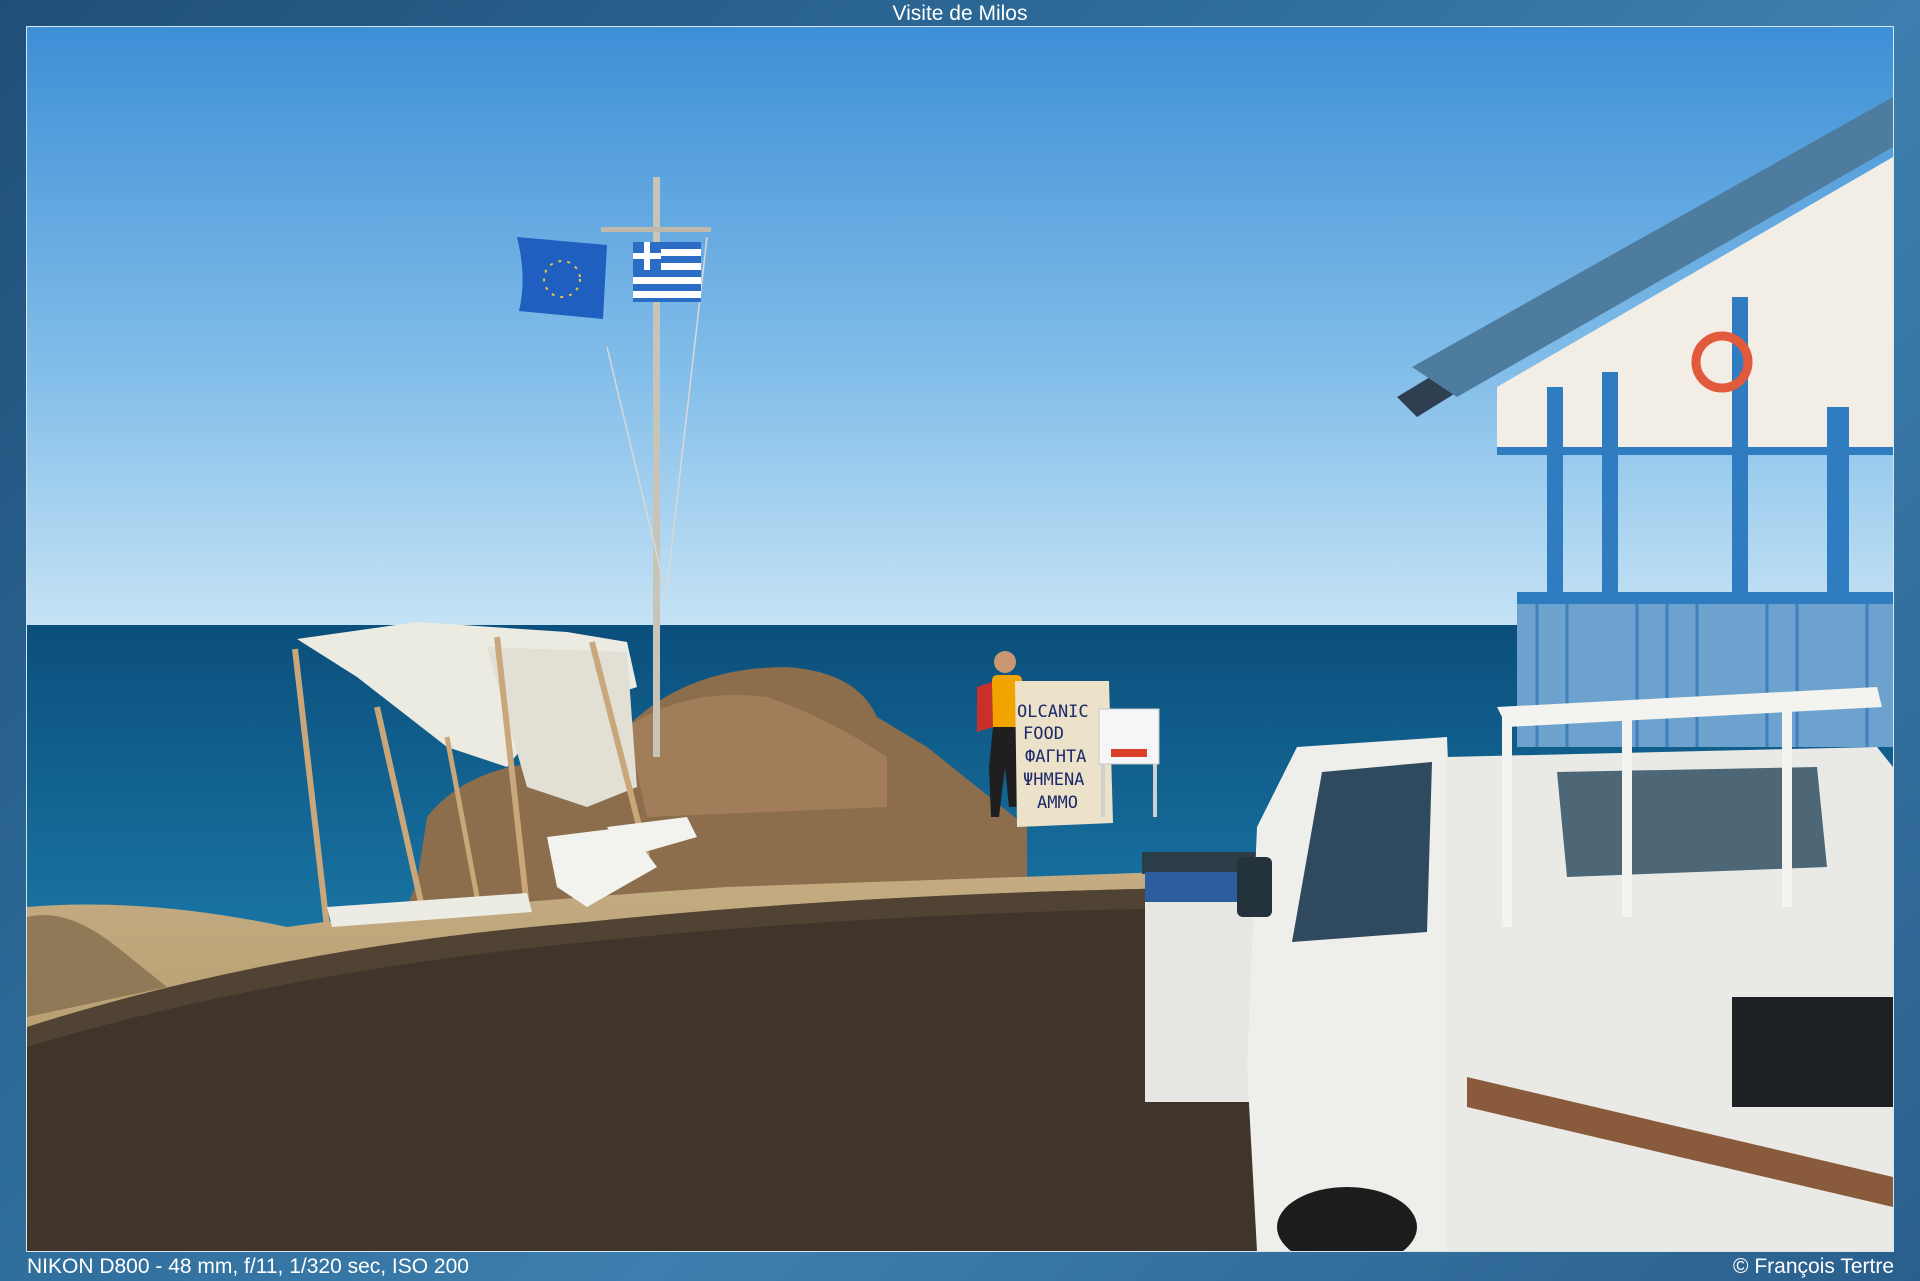  What do you see at coordinates (1057, 803) in the screenshot?
I see `sign-line-5: ΑΜΜΟ` at bounding box center [1057, 803].